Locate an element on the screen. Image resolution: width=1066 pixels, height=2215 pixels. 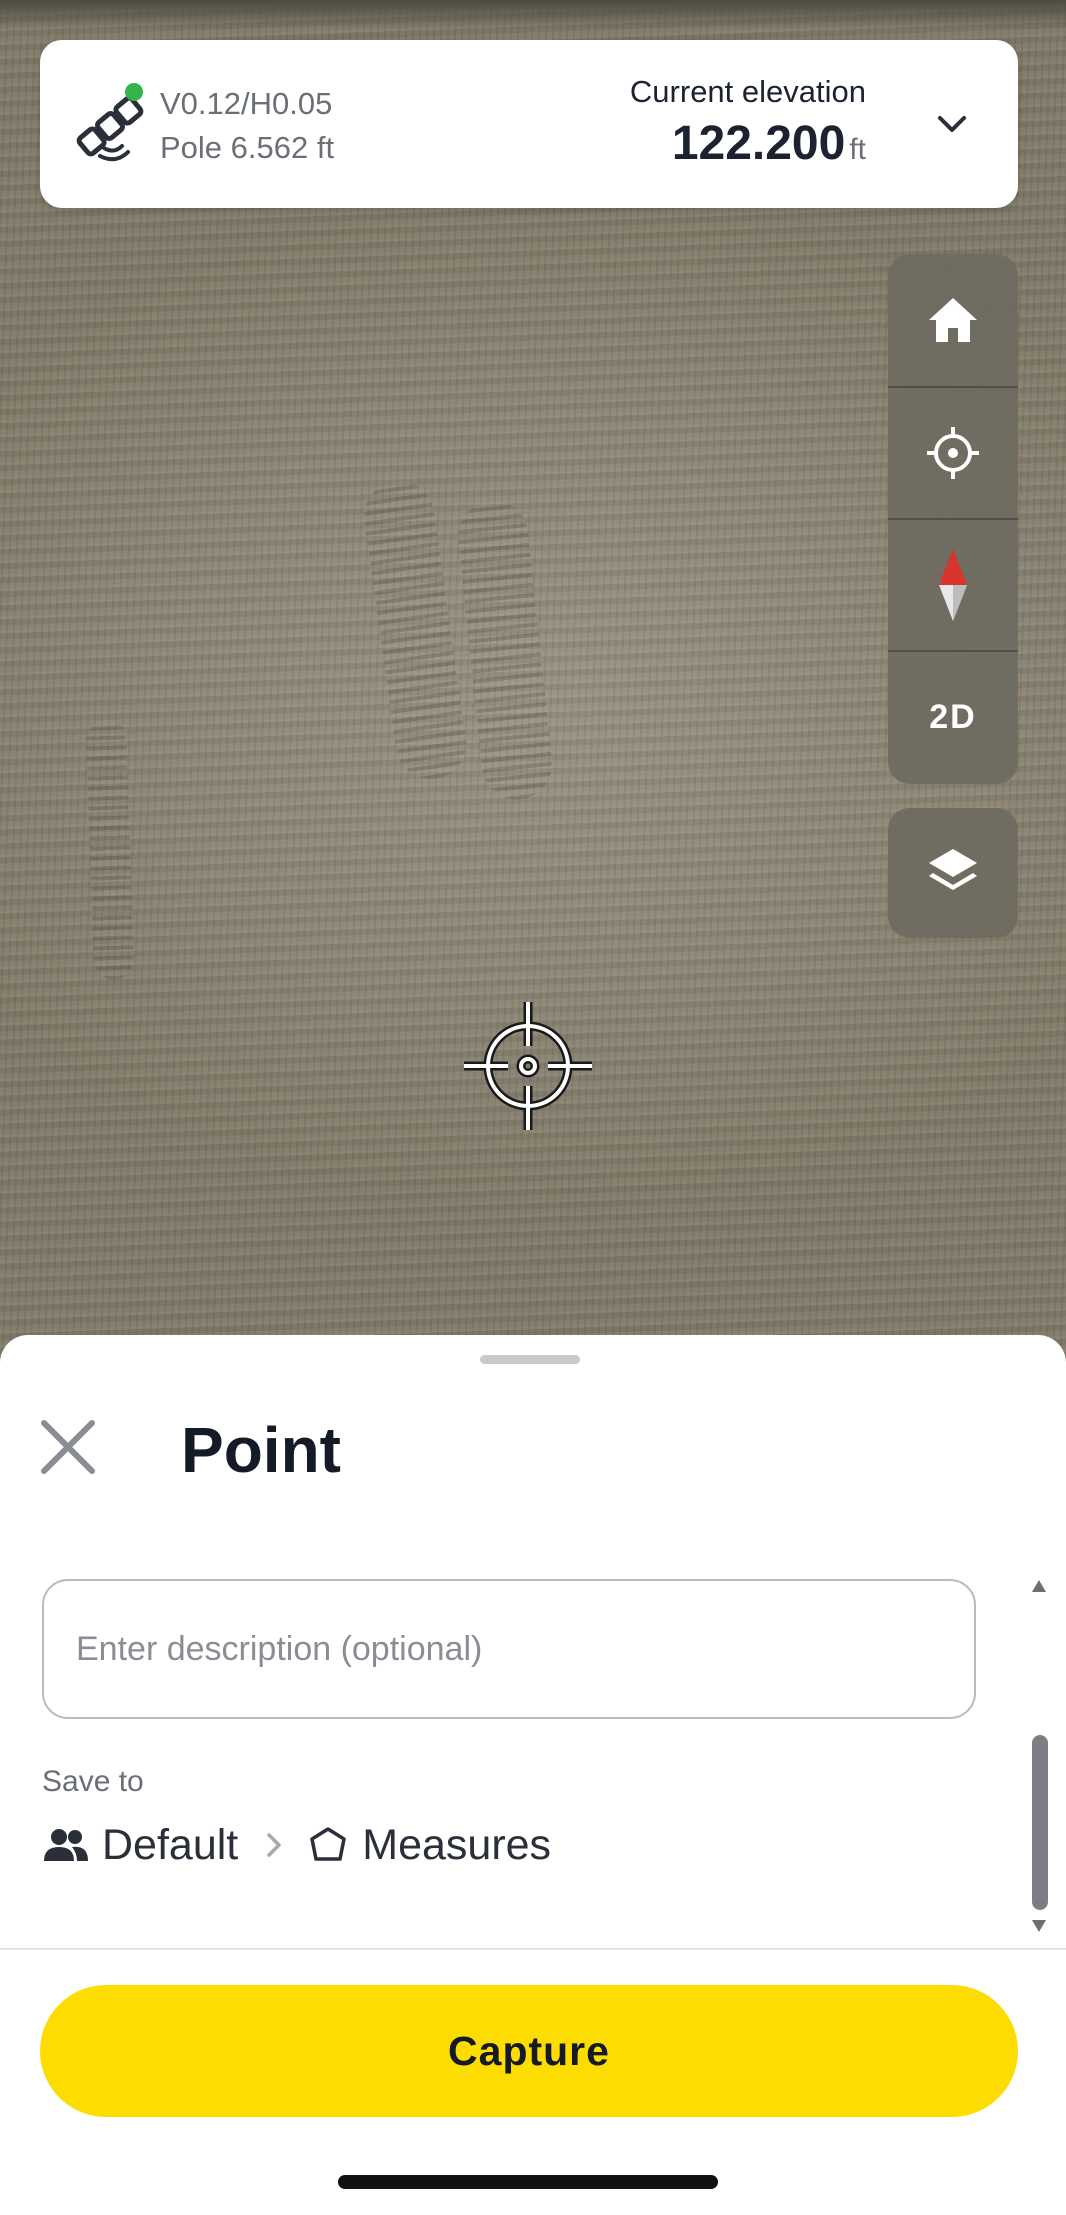
scrollbar-thumb is located at coordinates (1040, 1822).